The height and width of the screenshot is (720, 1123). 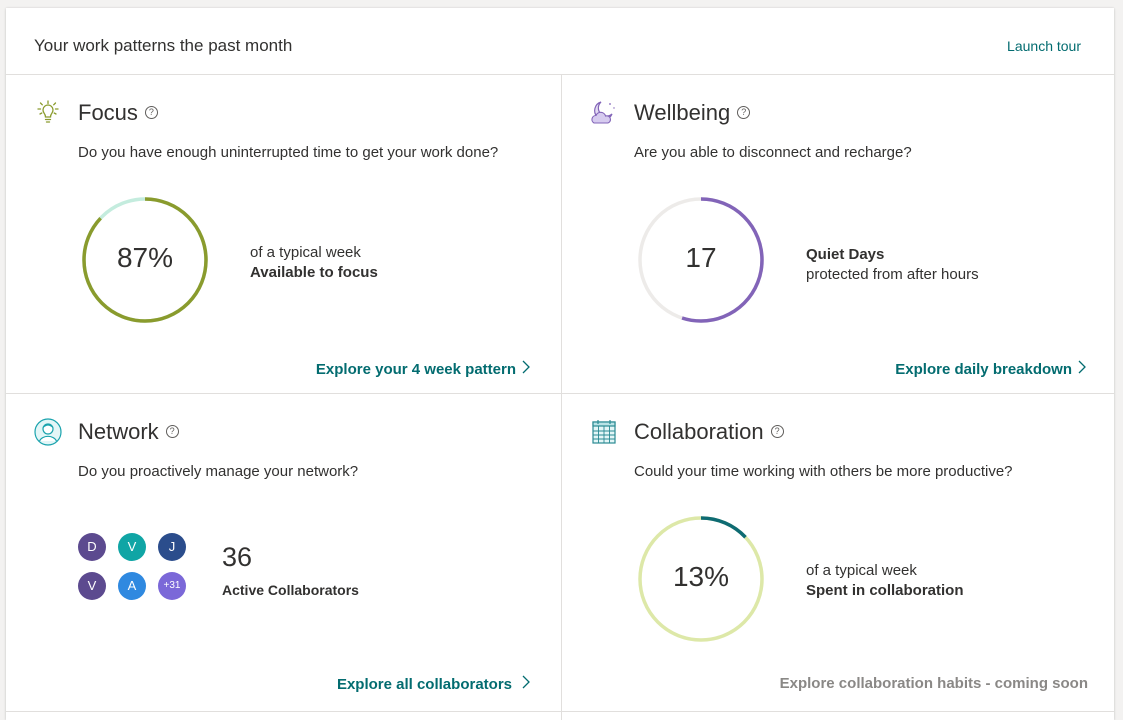 I want to click on collaborator-avatar: +31, so click(x=172, y=586).